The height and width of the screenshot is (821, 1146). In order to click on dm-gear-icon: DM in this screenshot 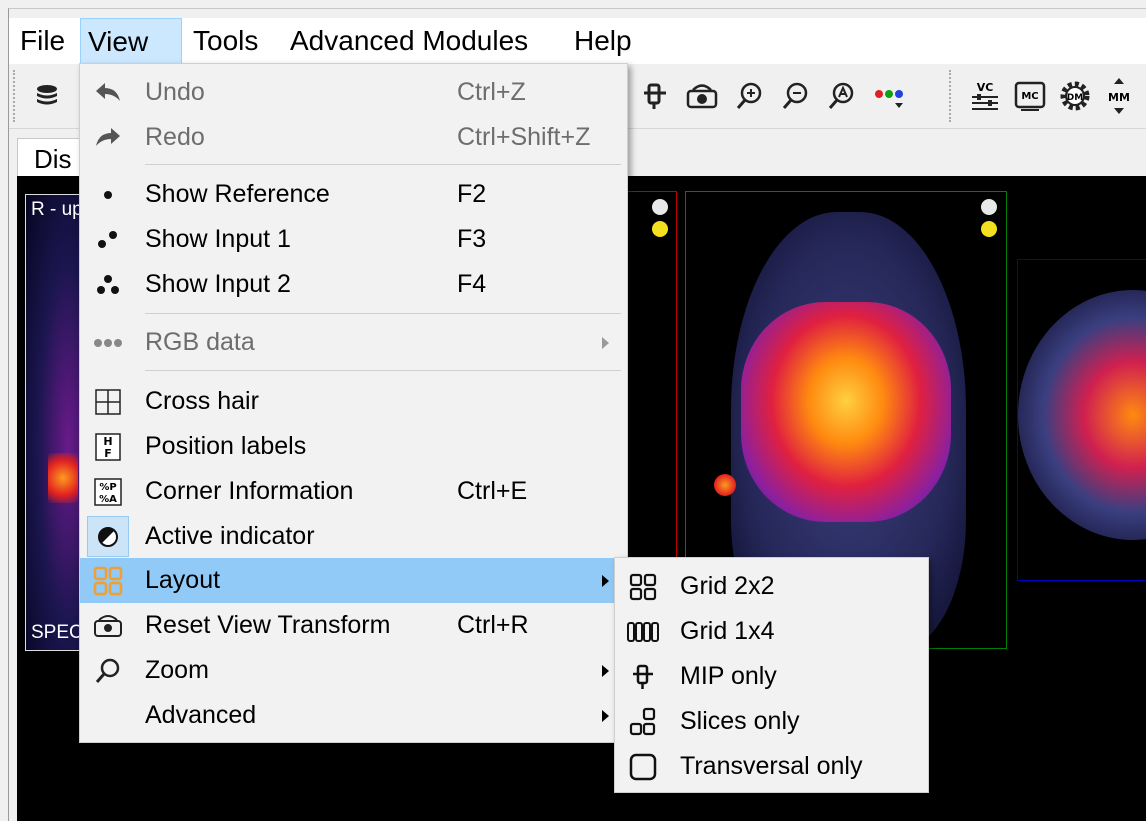, I will do `click(1075, 96)`.